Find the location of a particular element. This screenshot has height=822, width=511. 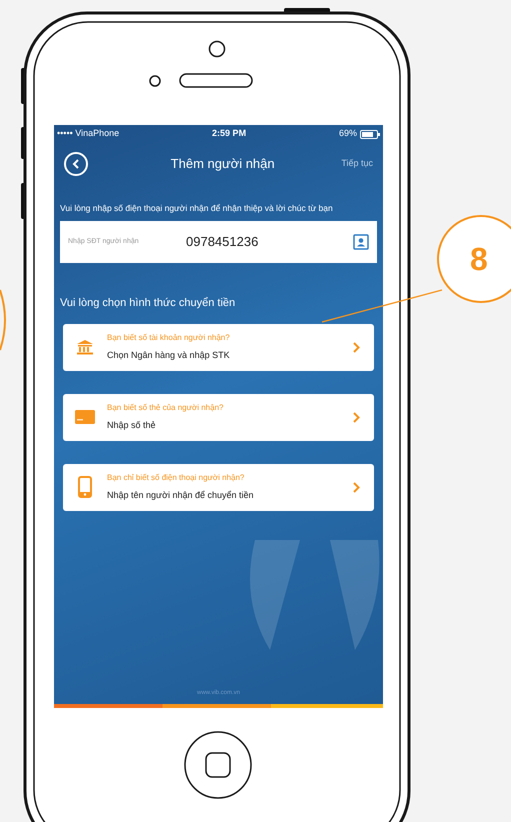

battery-text: 69% is located at coordinates (347, 133).